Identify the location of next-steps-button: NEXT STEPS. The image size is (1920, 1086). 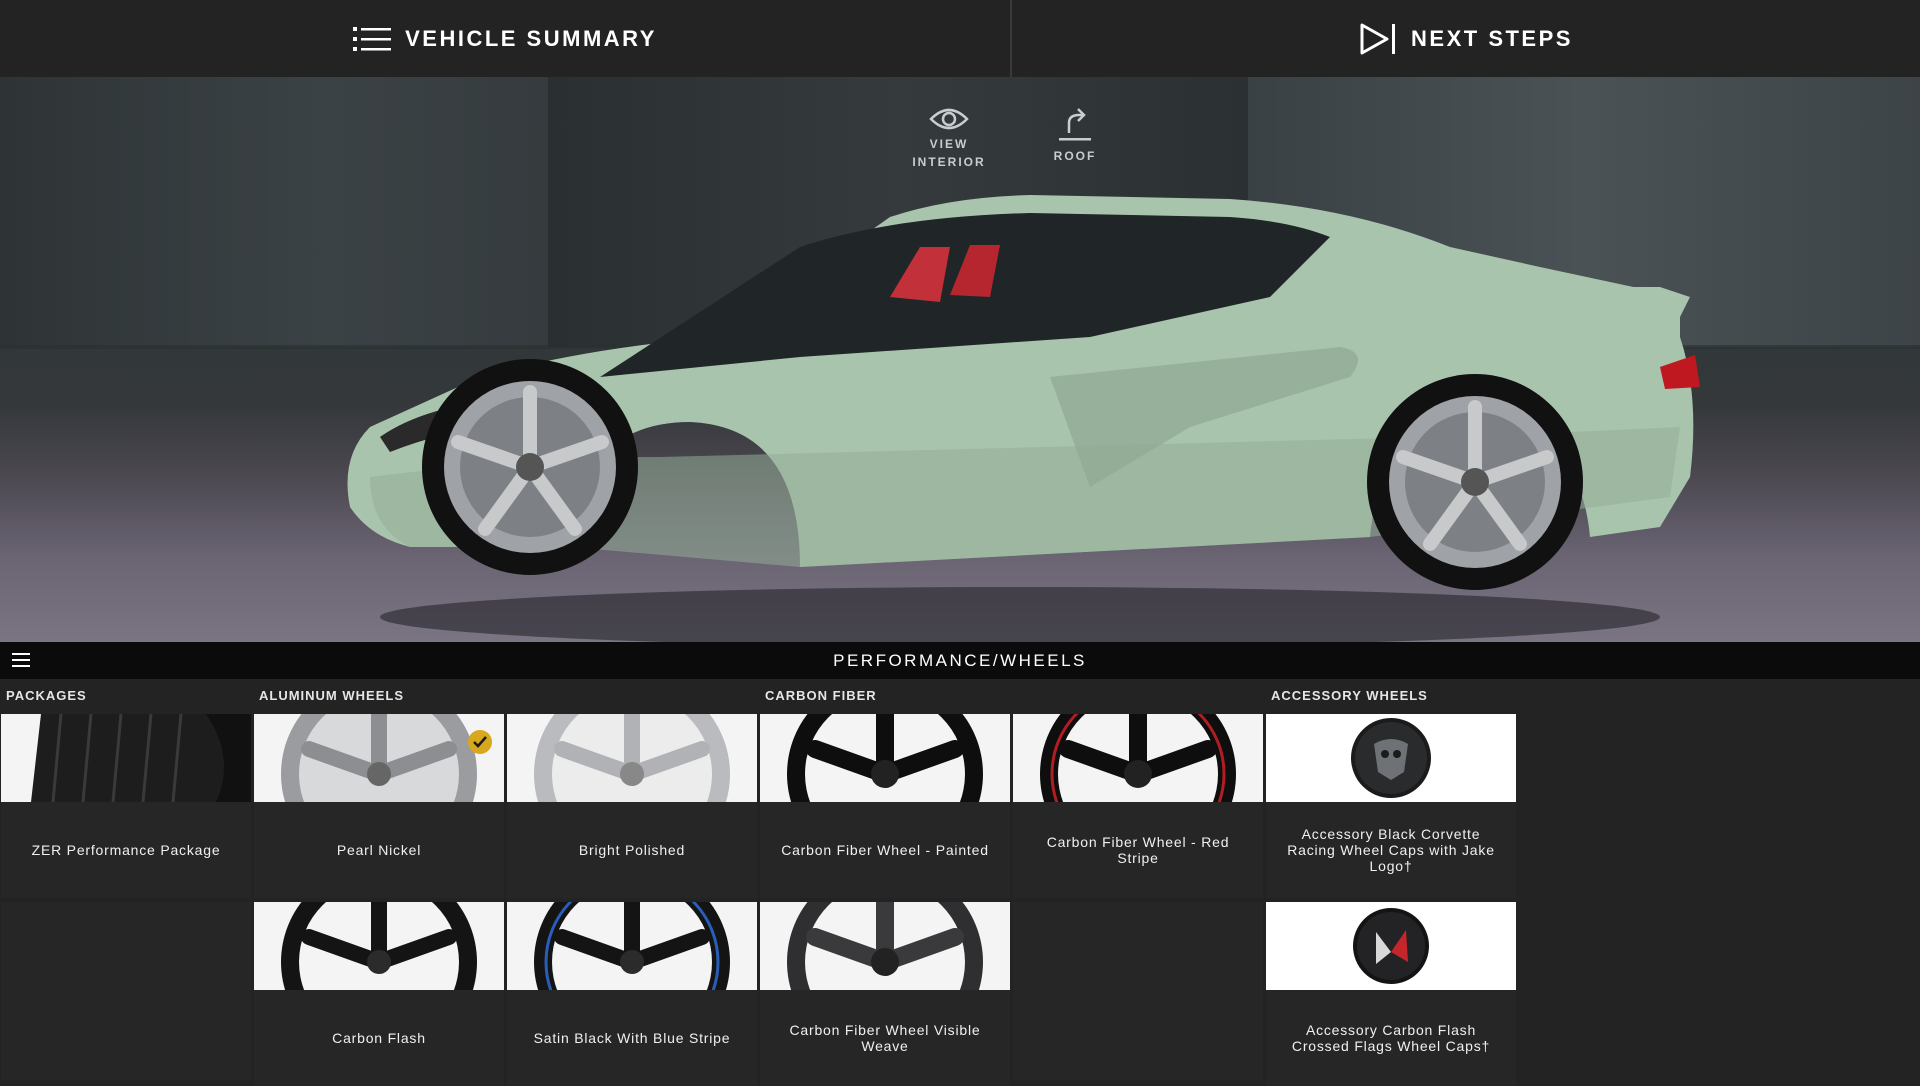
(1466, 38).